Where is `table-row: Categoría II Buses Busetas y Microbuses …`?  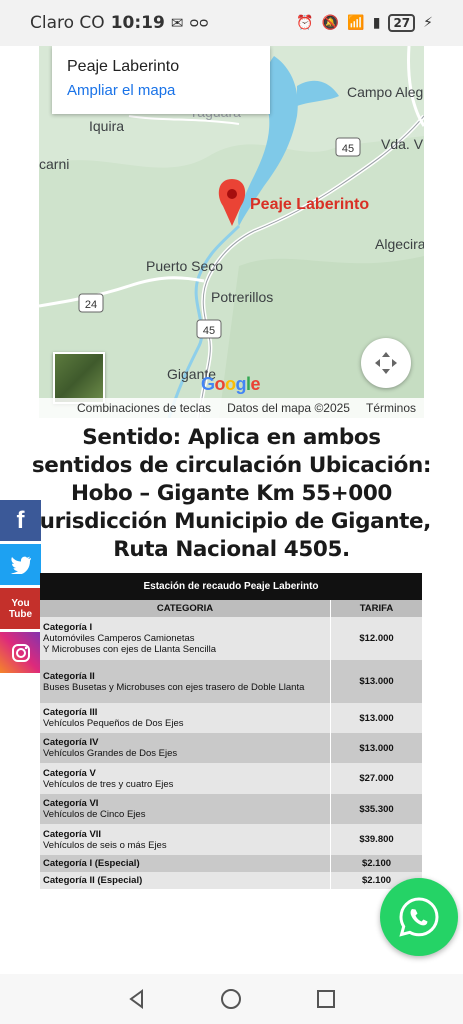
table-row: Categoría II Buses Busetas y Microbuses … is located at coordinates (231, 681).